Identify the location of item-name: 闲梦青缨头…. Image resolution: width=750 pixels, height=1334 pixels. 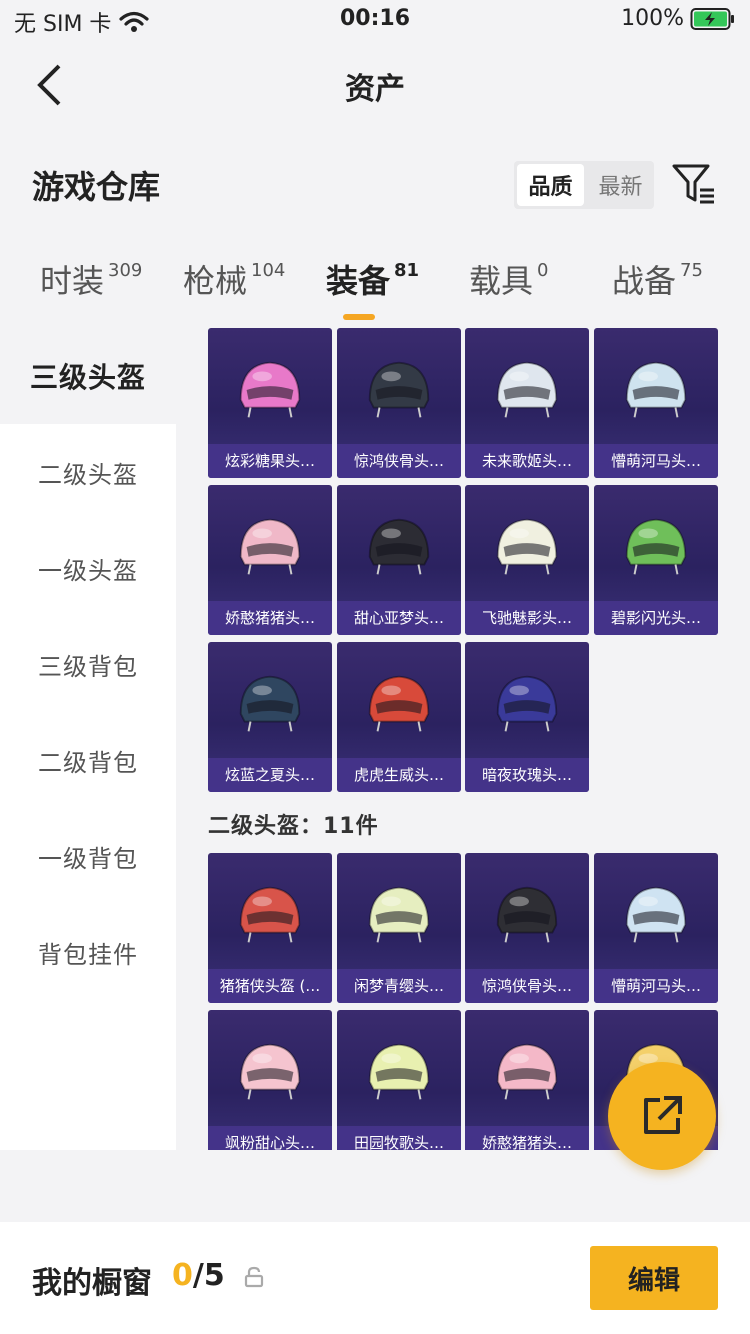
(399, 986).